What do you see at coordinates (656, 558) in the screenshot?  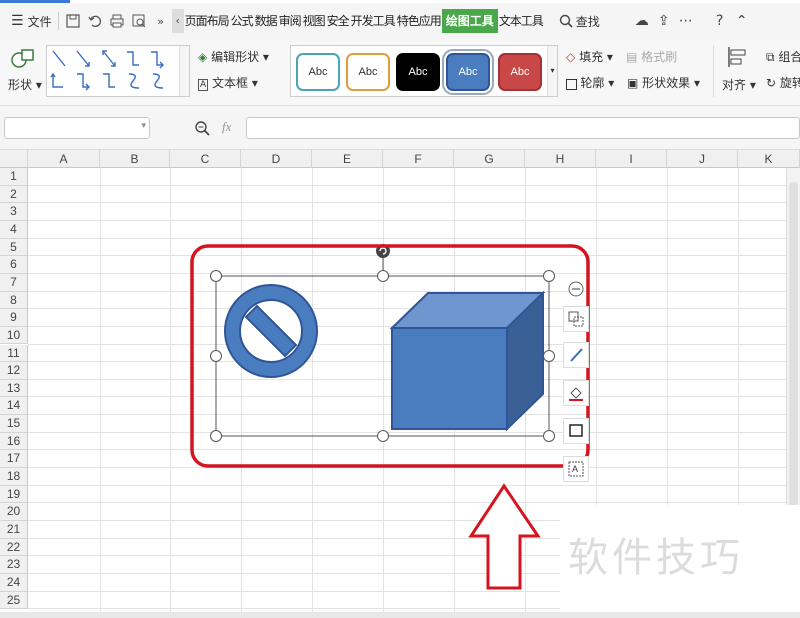 I see `watermark-text: 软件技巧` at bounding box center [656, 558].